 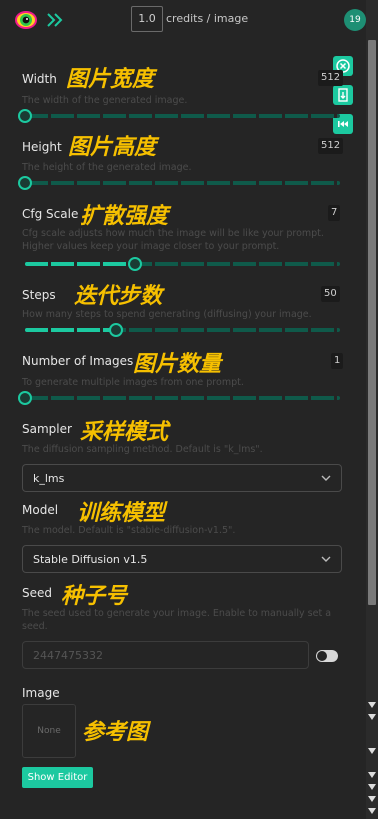 I want to click on width-slider-thumb, so click(x=25, y=116).